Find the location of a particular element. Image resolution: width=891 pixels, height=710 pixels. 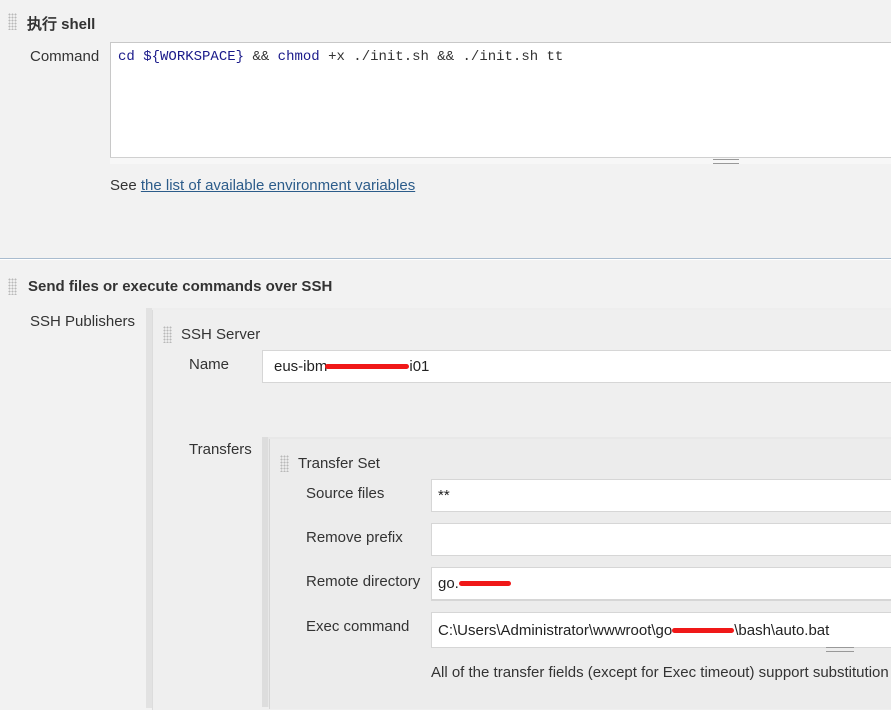

remote-directory-input: go. is located at coordinates (661, 583).